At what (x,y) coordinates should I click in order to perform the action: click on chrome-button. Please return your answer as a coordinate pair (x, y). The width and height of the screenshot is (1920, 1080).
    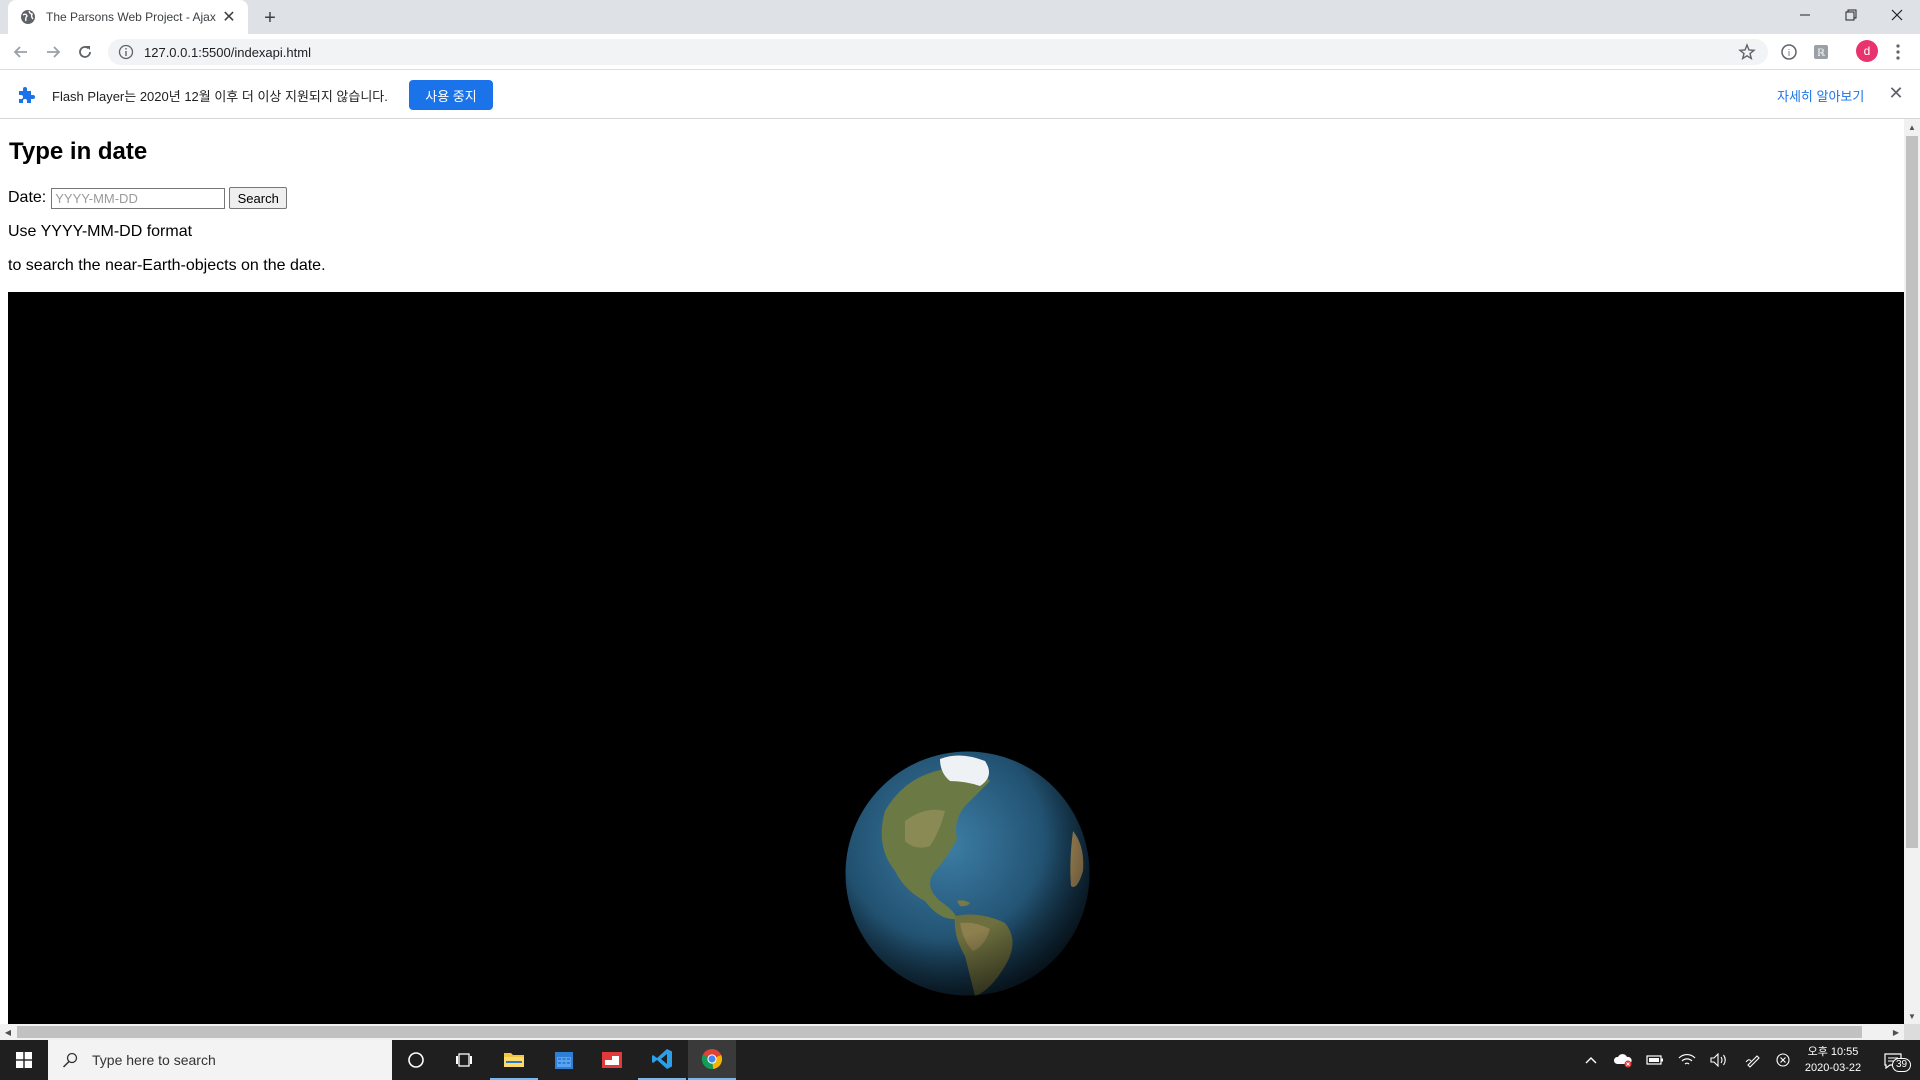
    Looking at the image, I should click on (712, 1060).